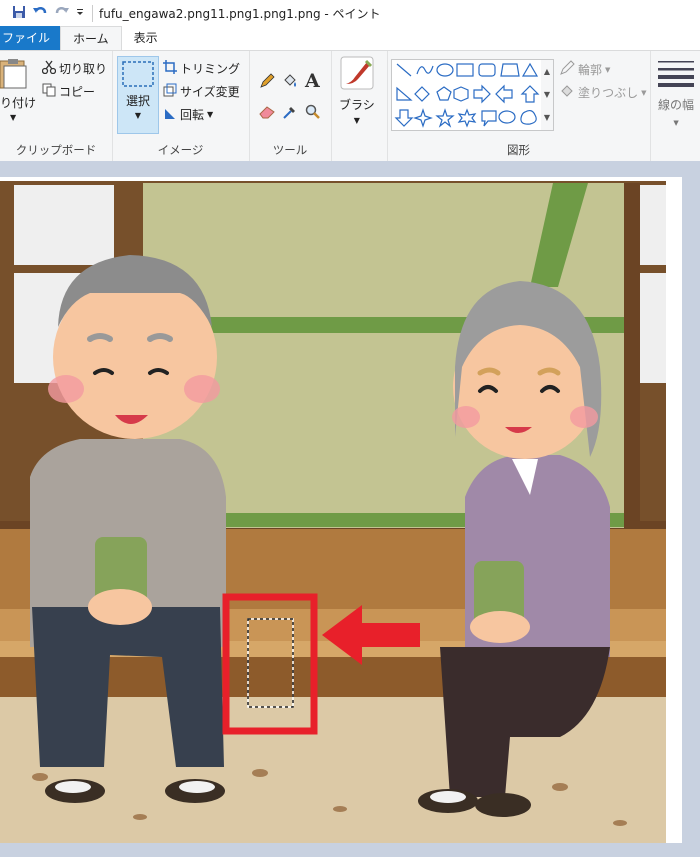  Describe the element at coordinates (290, 81) in the screenshot. I see `fill-bucket-icon` at that location.